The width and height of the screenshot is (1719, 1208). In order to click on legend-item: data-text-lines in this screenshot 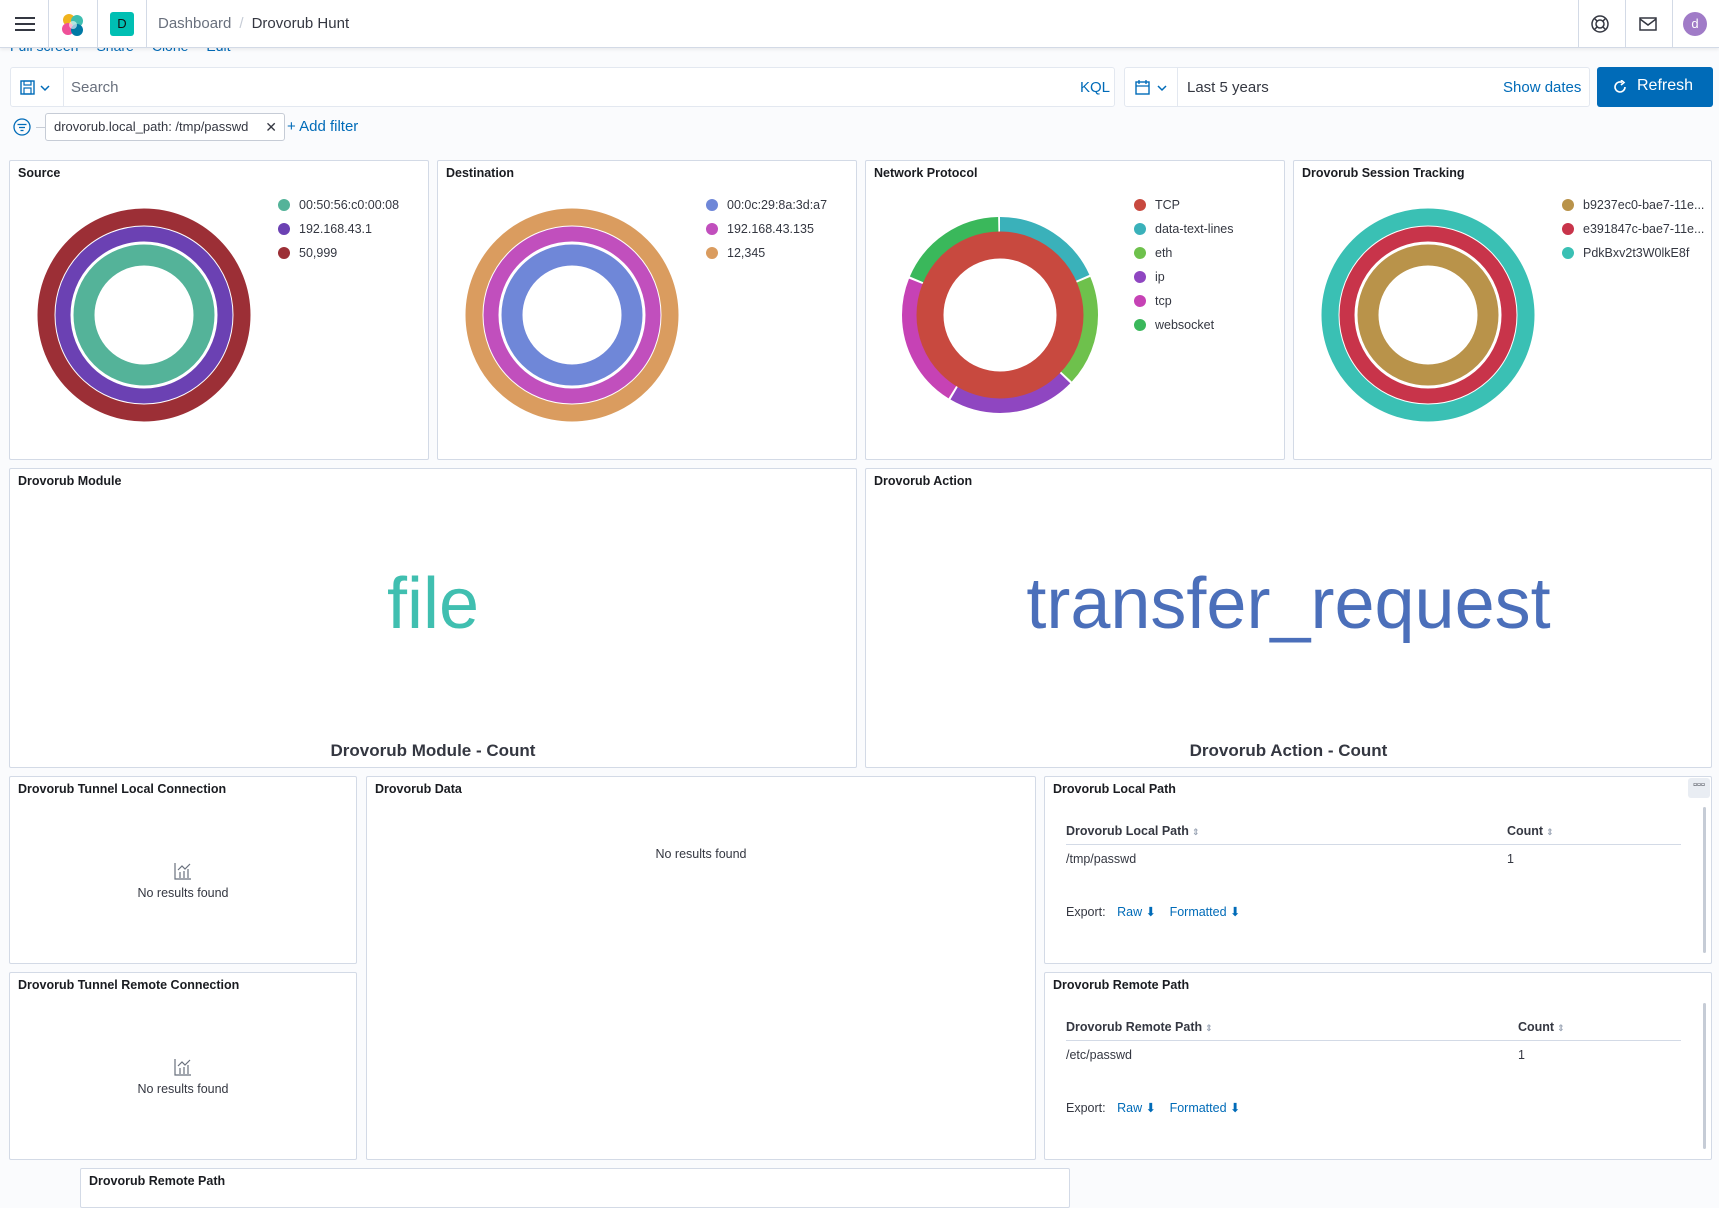, I will do `click(1184, 229)`.